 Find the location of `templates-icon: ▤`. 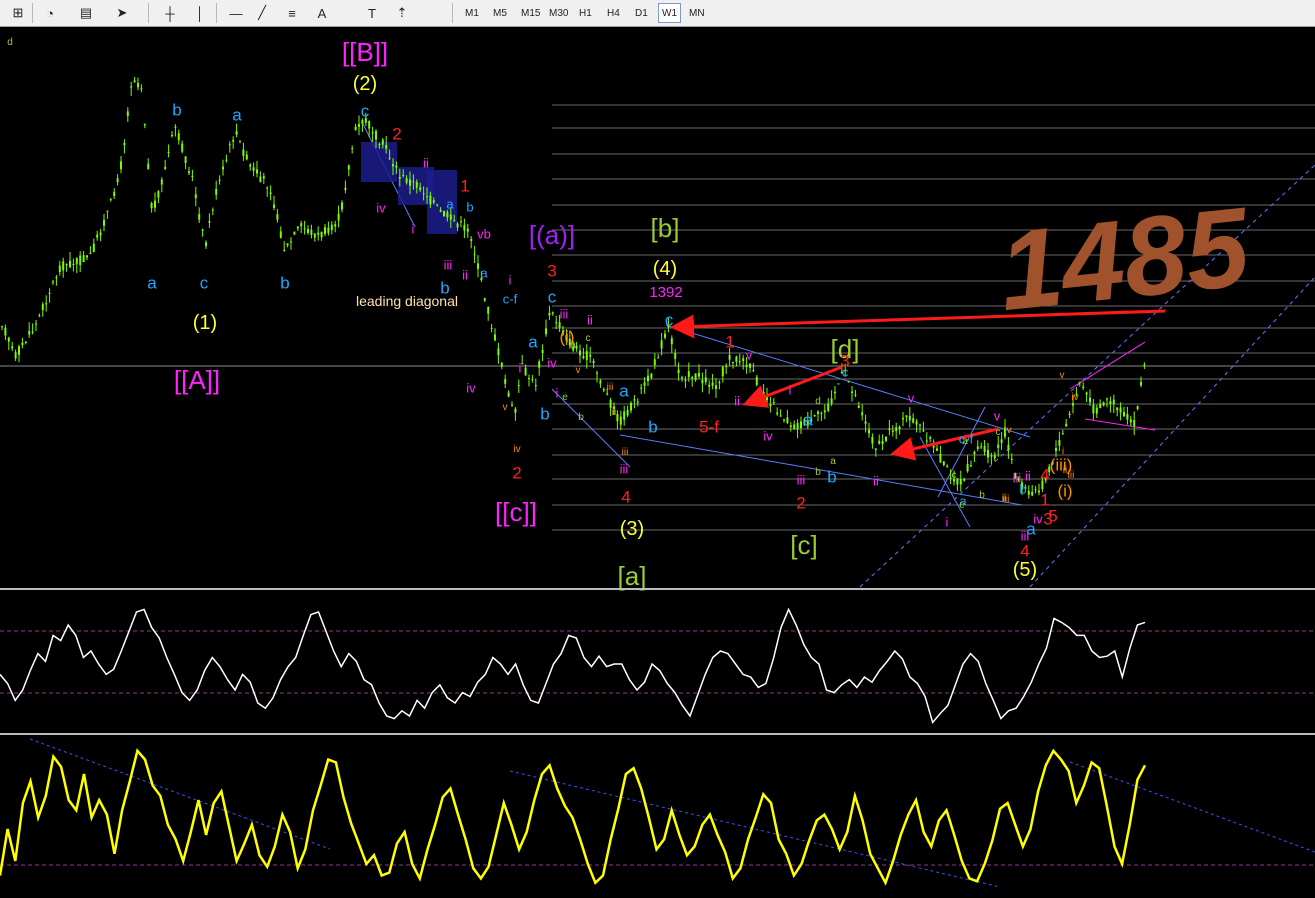

templates-icon: ▤ is located at coordinates (86, 13).